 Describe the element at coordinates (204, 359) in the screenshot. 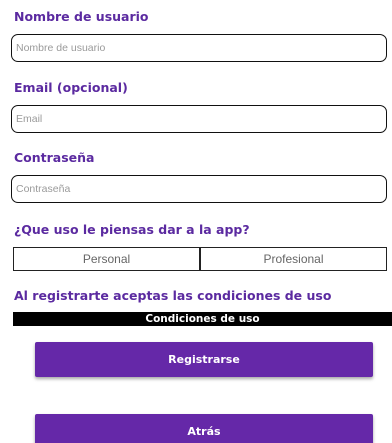

I see `register-button: Registrarse` at that location.